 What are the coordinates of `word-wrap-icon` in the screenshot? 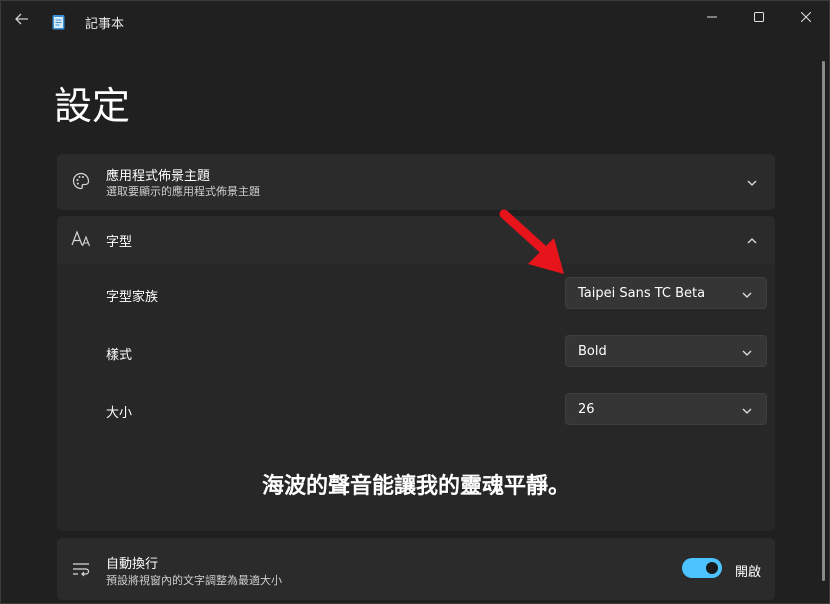 It's located at (81, 569).